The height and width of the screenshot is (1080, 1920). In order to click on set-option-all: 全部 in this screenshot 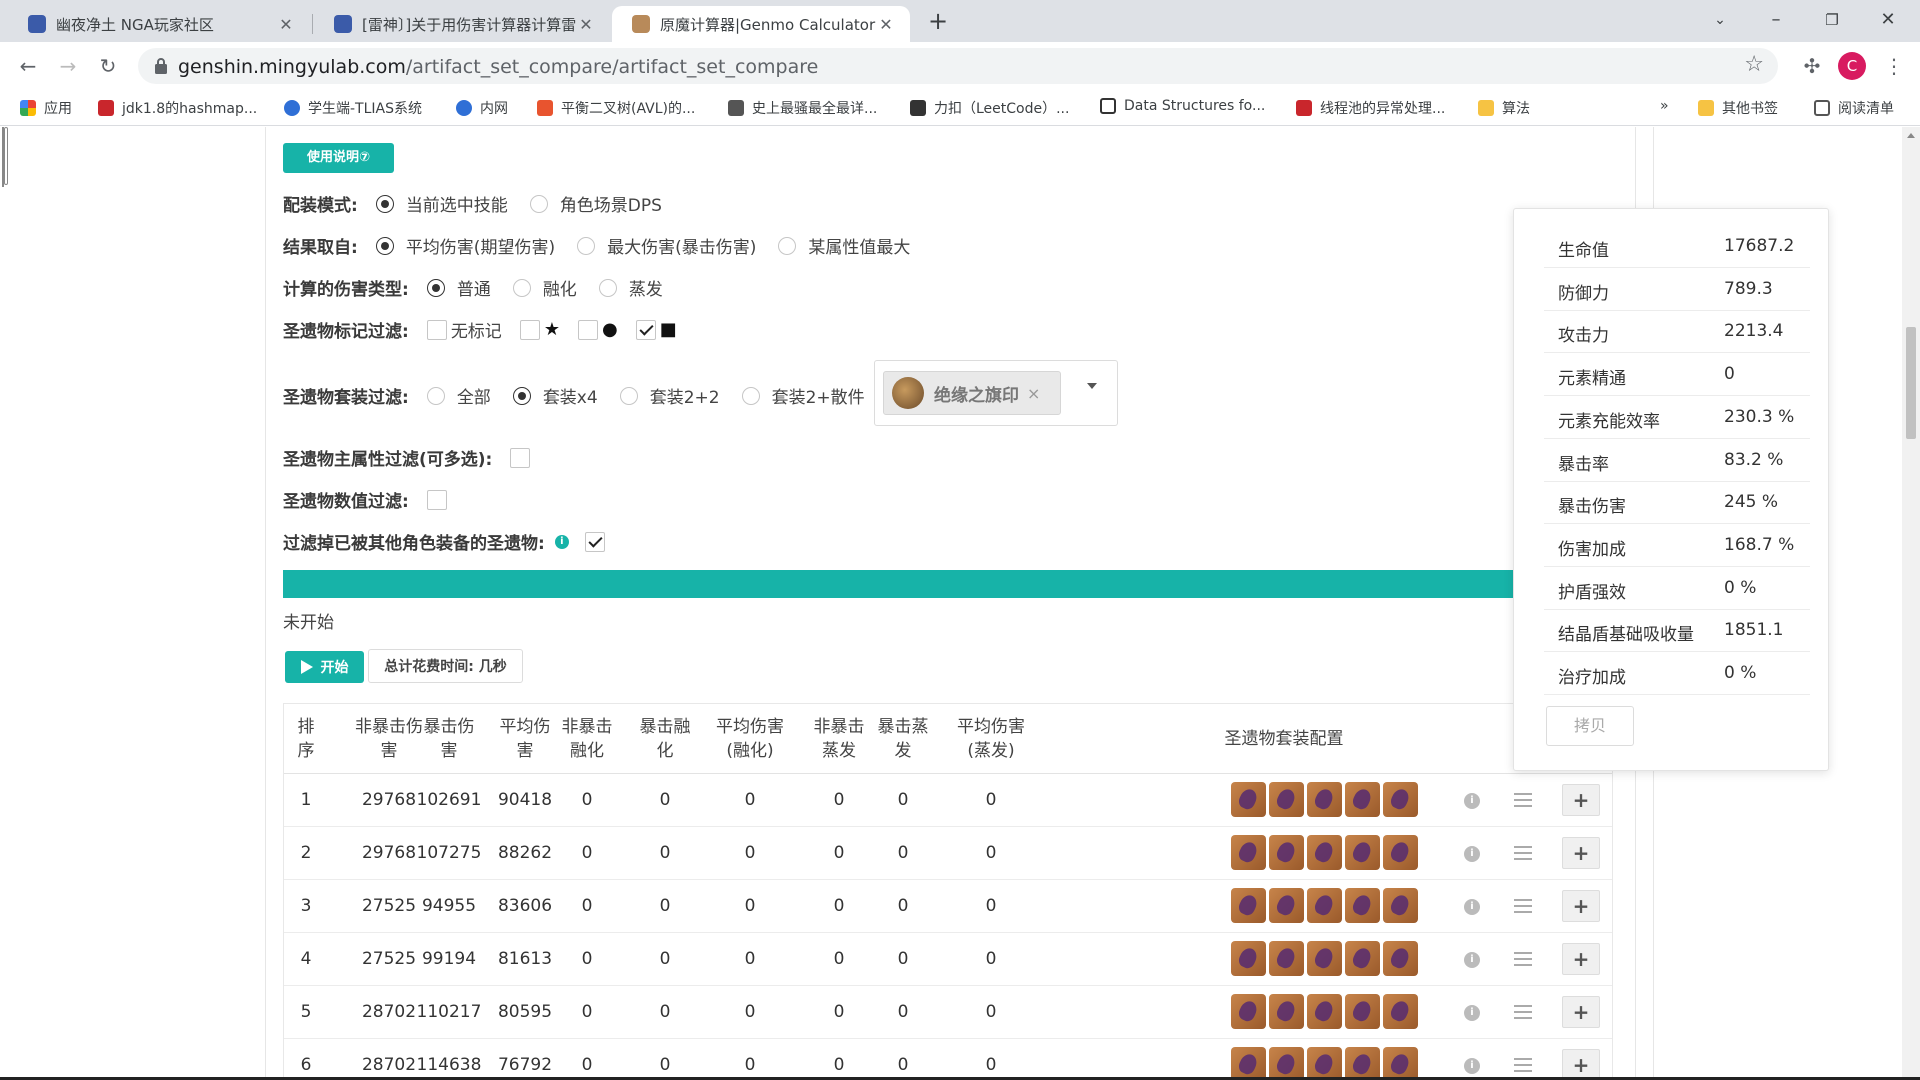, I will do `click(458, 395)`.